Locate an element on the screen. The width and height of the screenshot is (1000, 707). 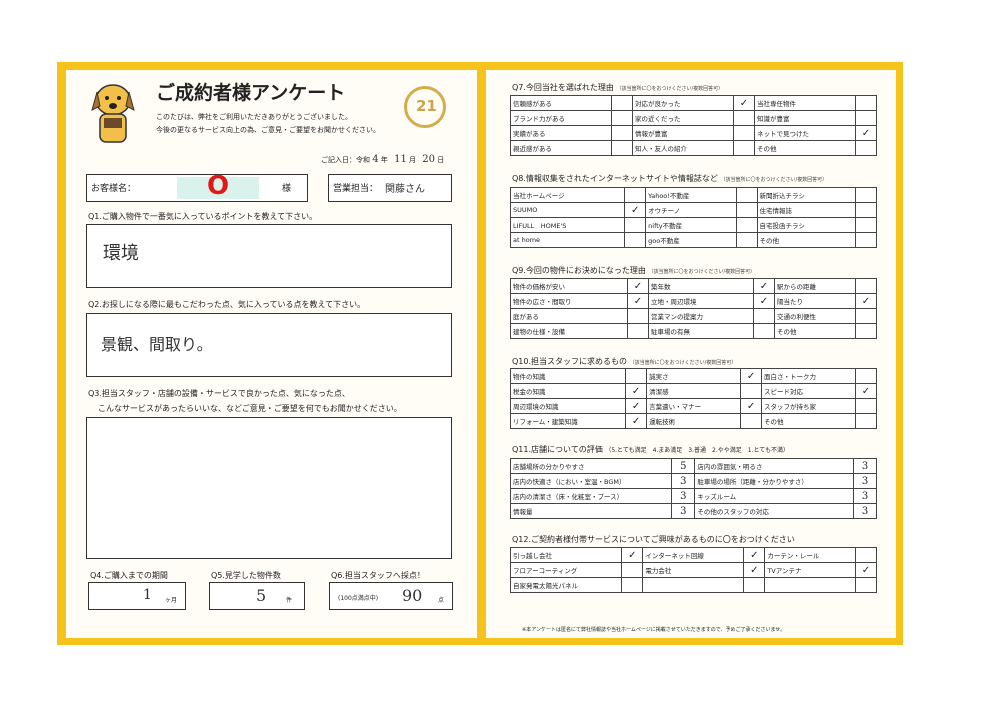
q10-row: 物件の知識 誠実さ ✓ 面白さ・トーク力 is located at coordinates (693, 376).